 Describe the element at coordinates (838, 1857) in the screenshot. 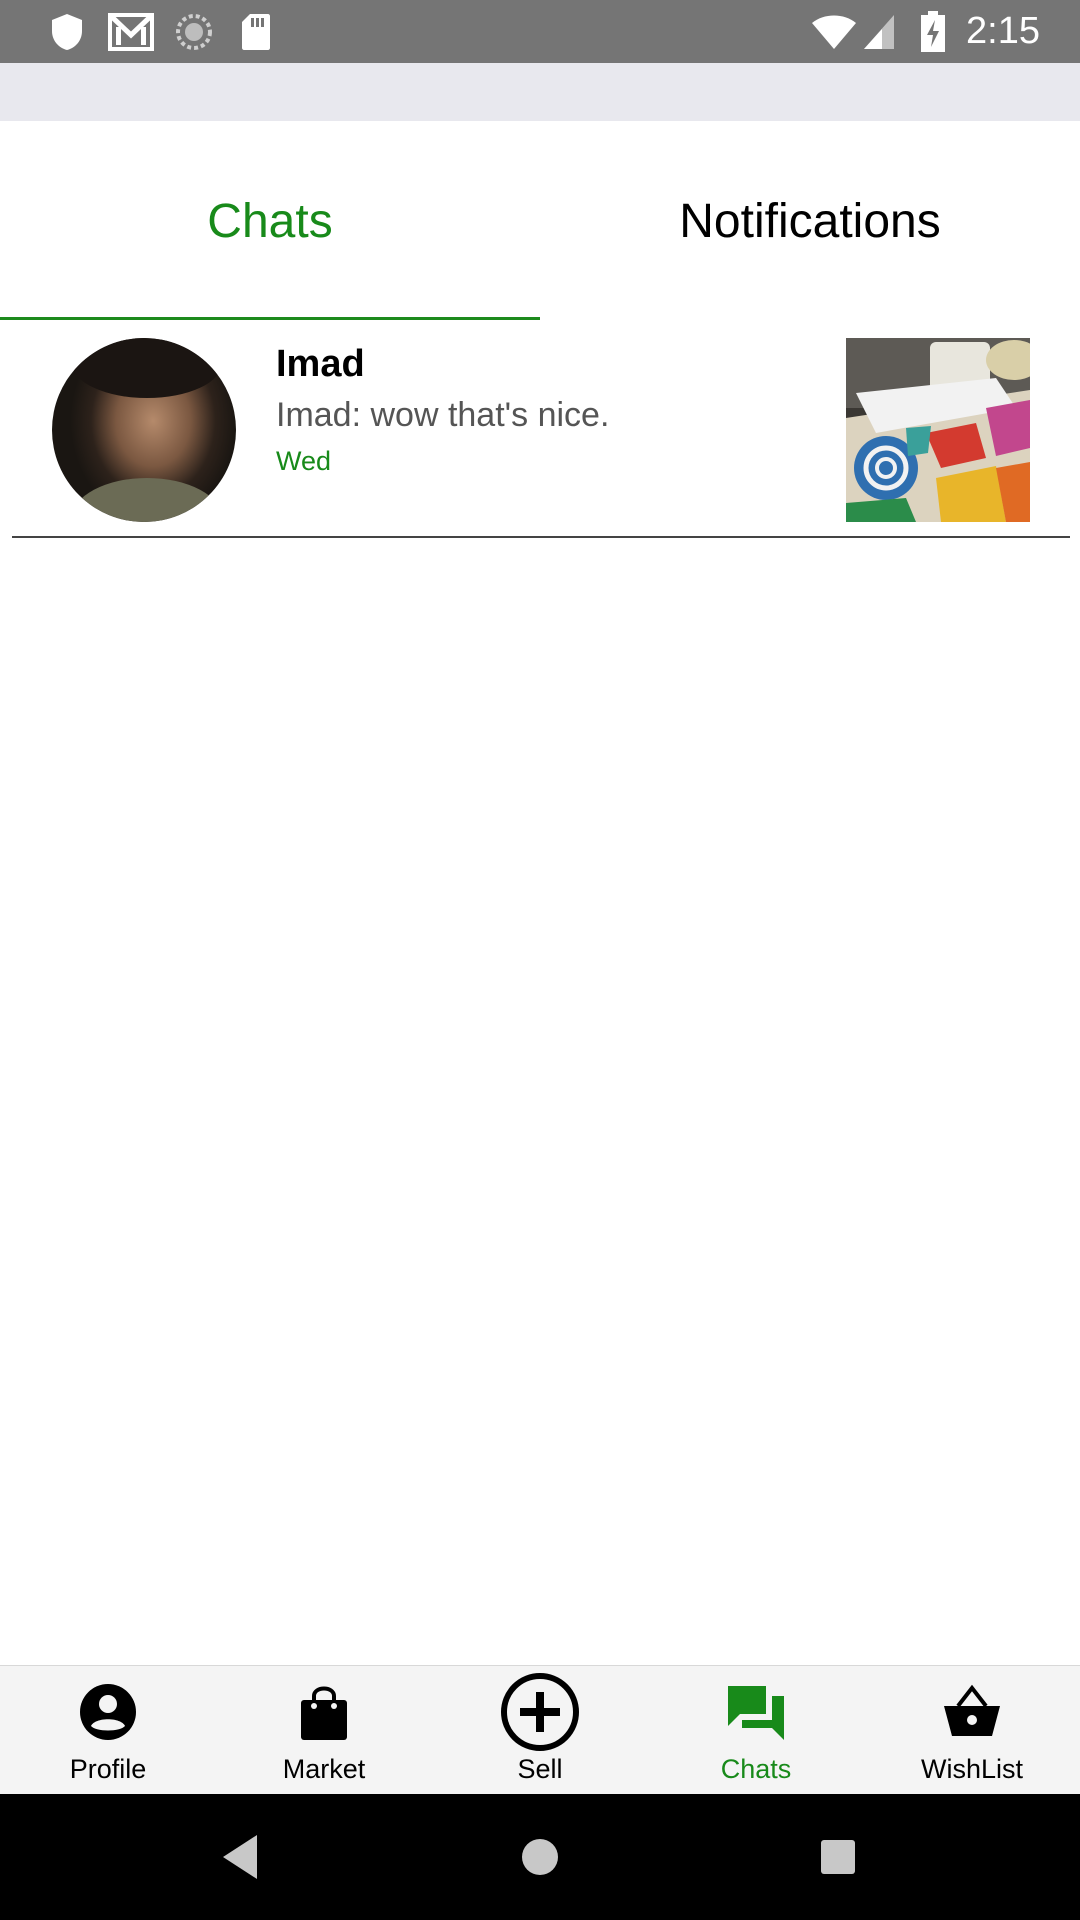

I see `recents-icon` at that location.